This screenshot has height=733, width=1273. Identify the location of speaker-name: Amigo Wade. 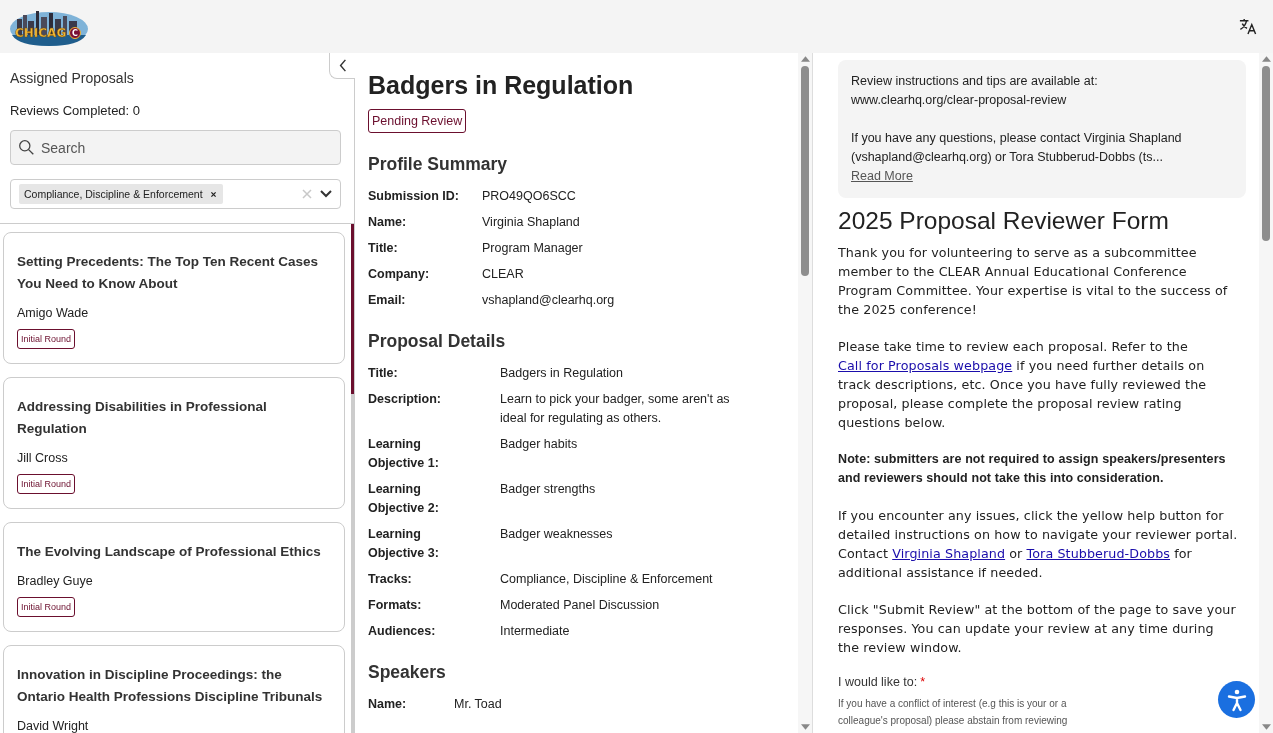
(53, 313).